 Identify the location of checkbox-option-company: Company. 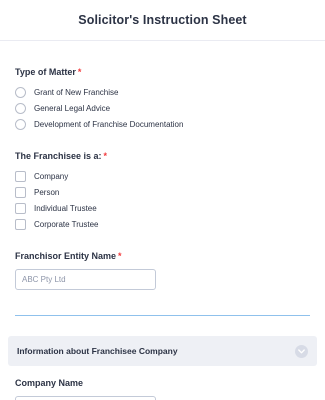
(162, 176).